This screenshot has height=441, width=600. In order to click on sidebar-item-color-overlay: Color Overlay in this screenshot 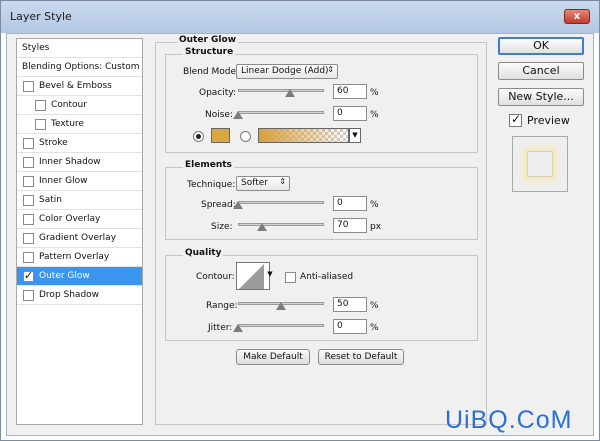, I will do `click(79, 219)`.